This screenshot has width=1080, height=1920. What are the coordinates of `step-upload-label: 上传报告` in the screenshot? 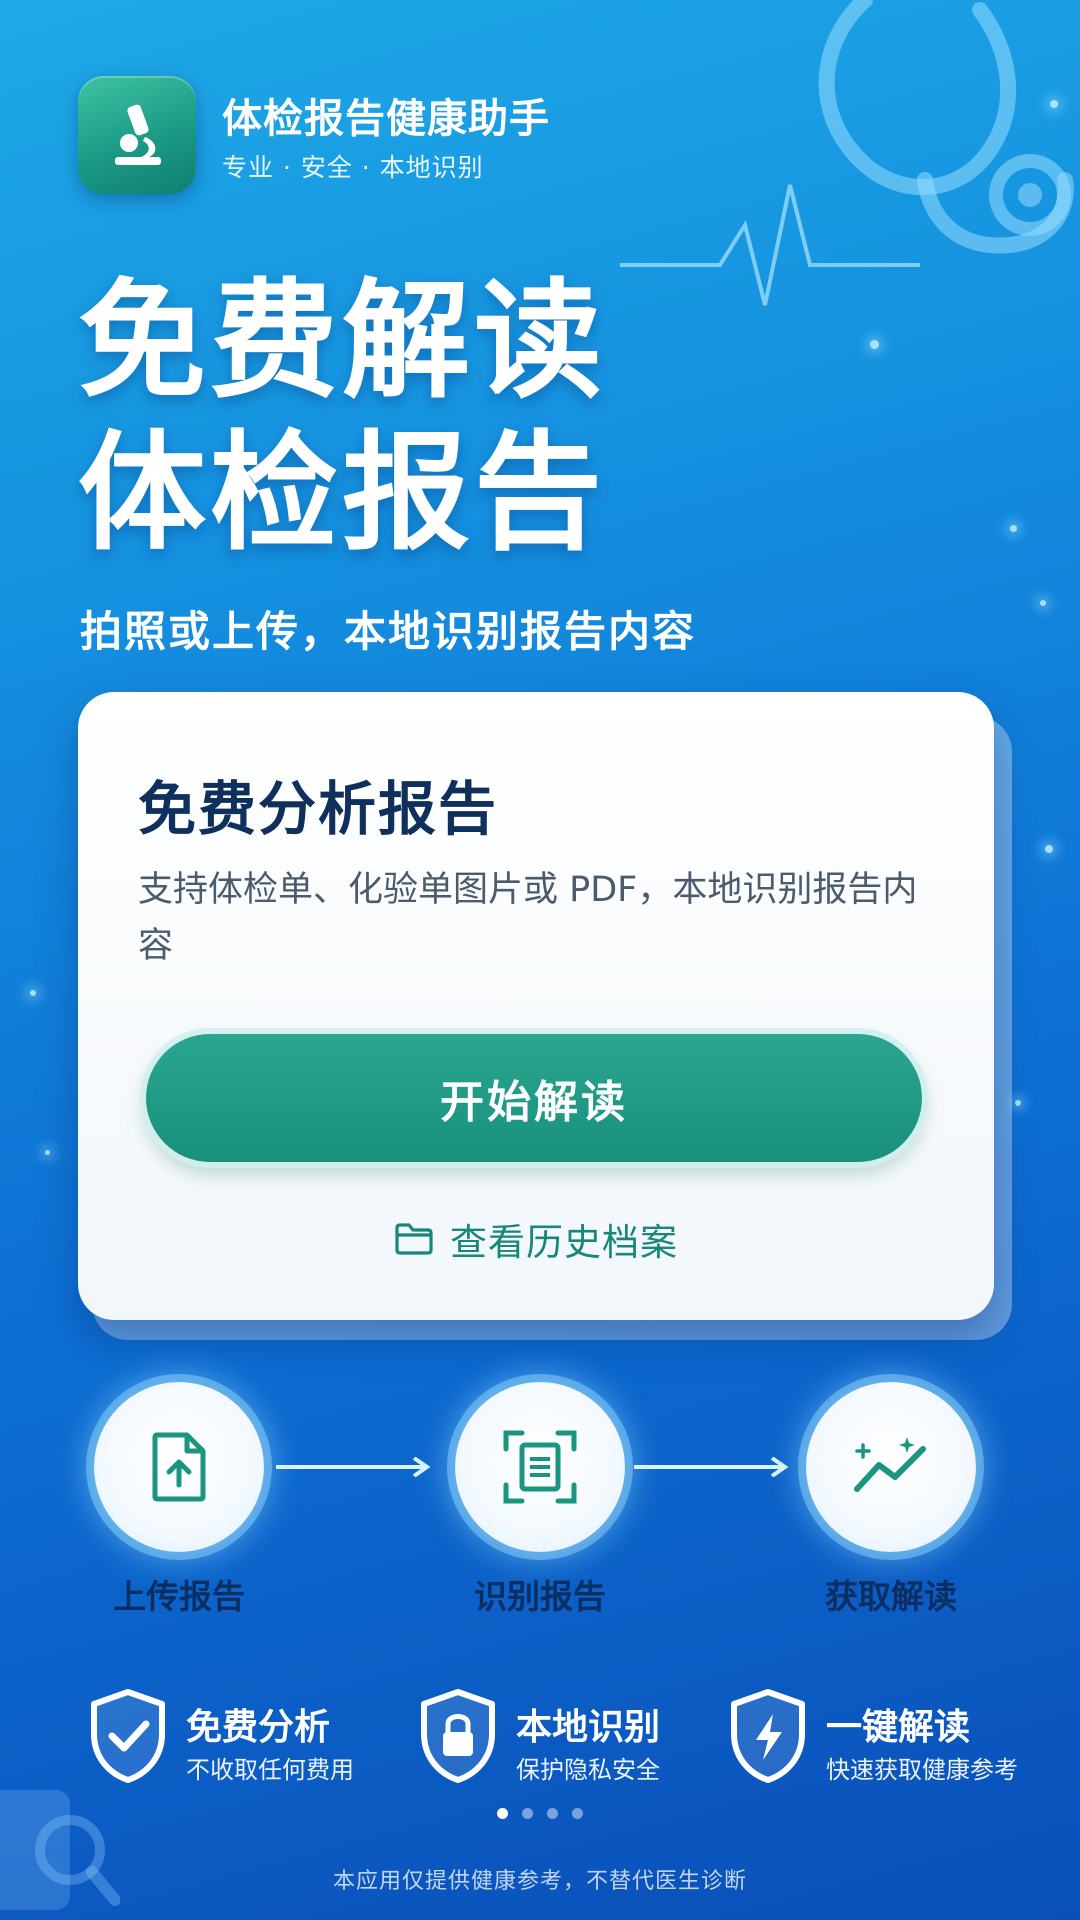 It's located at (179, 1596).